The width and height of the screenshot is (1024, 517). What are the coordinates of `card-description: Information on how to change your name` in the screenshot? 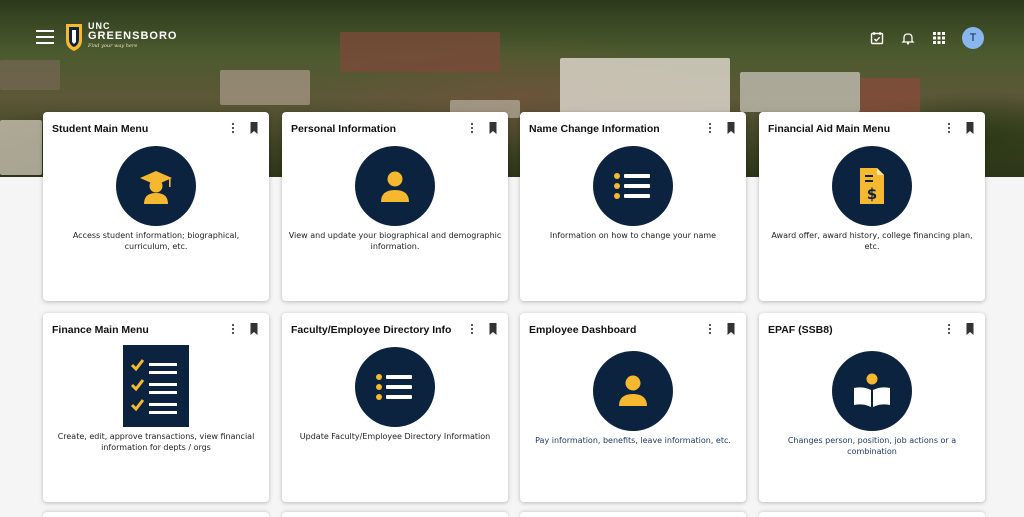 It's located at (633, 235).